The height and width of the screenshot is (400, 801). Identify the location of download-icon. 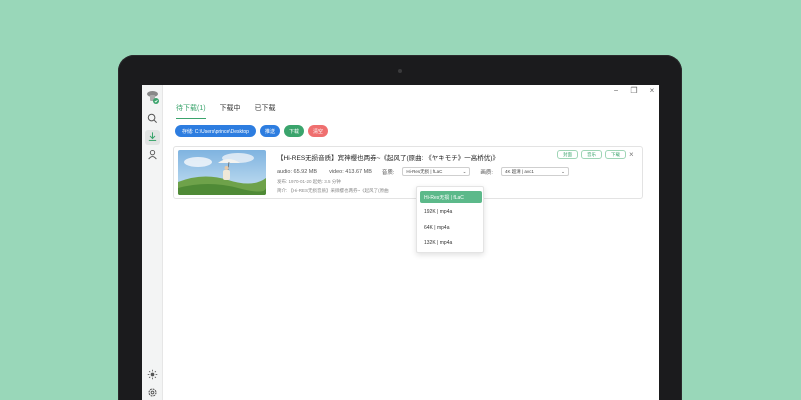
(152, 138).